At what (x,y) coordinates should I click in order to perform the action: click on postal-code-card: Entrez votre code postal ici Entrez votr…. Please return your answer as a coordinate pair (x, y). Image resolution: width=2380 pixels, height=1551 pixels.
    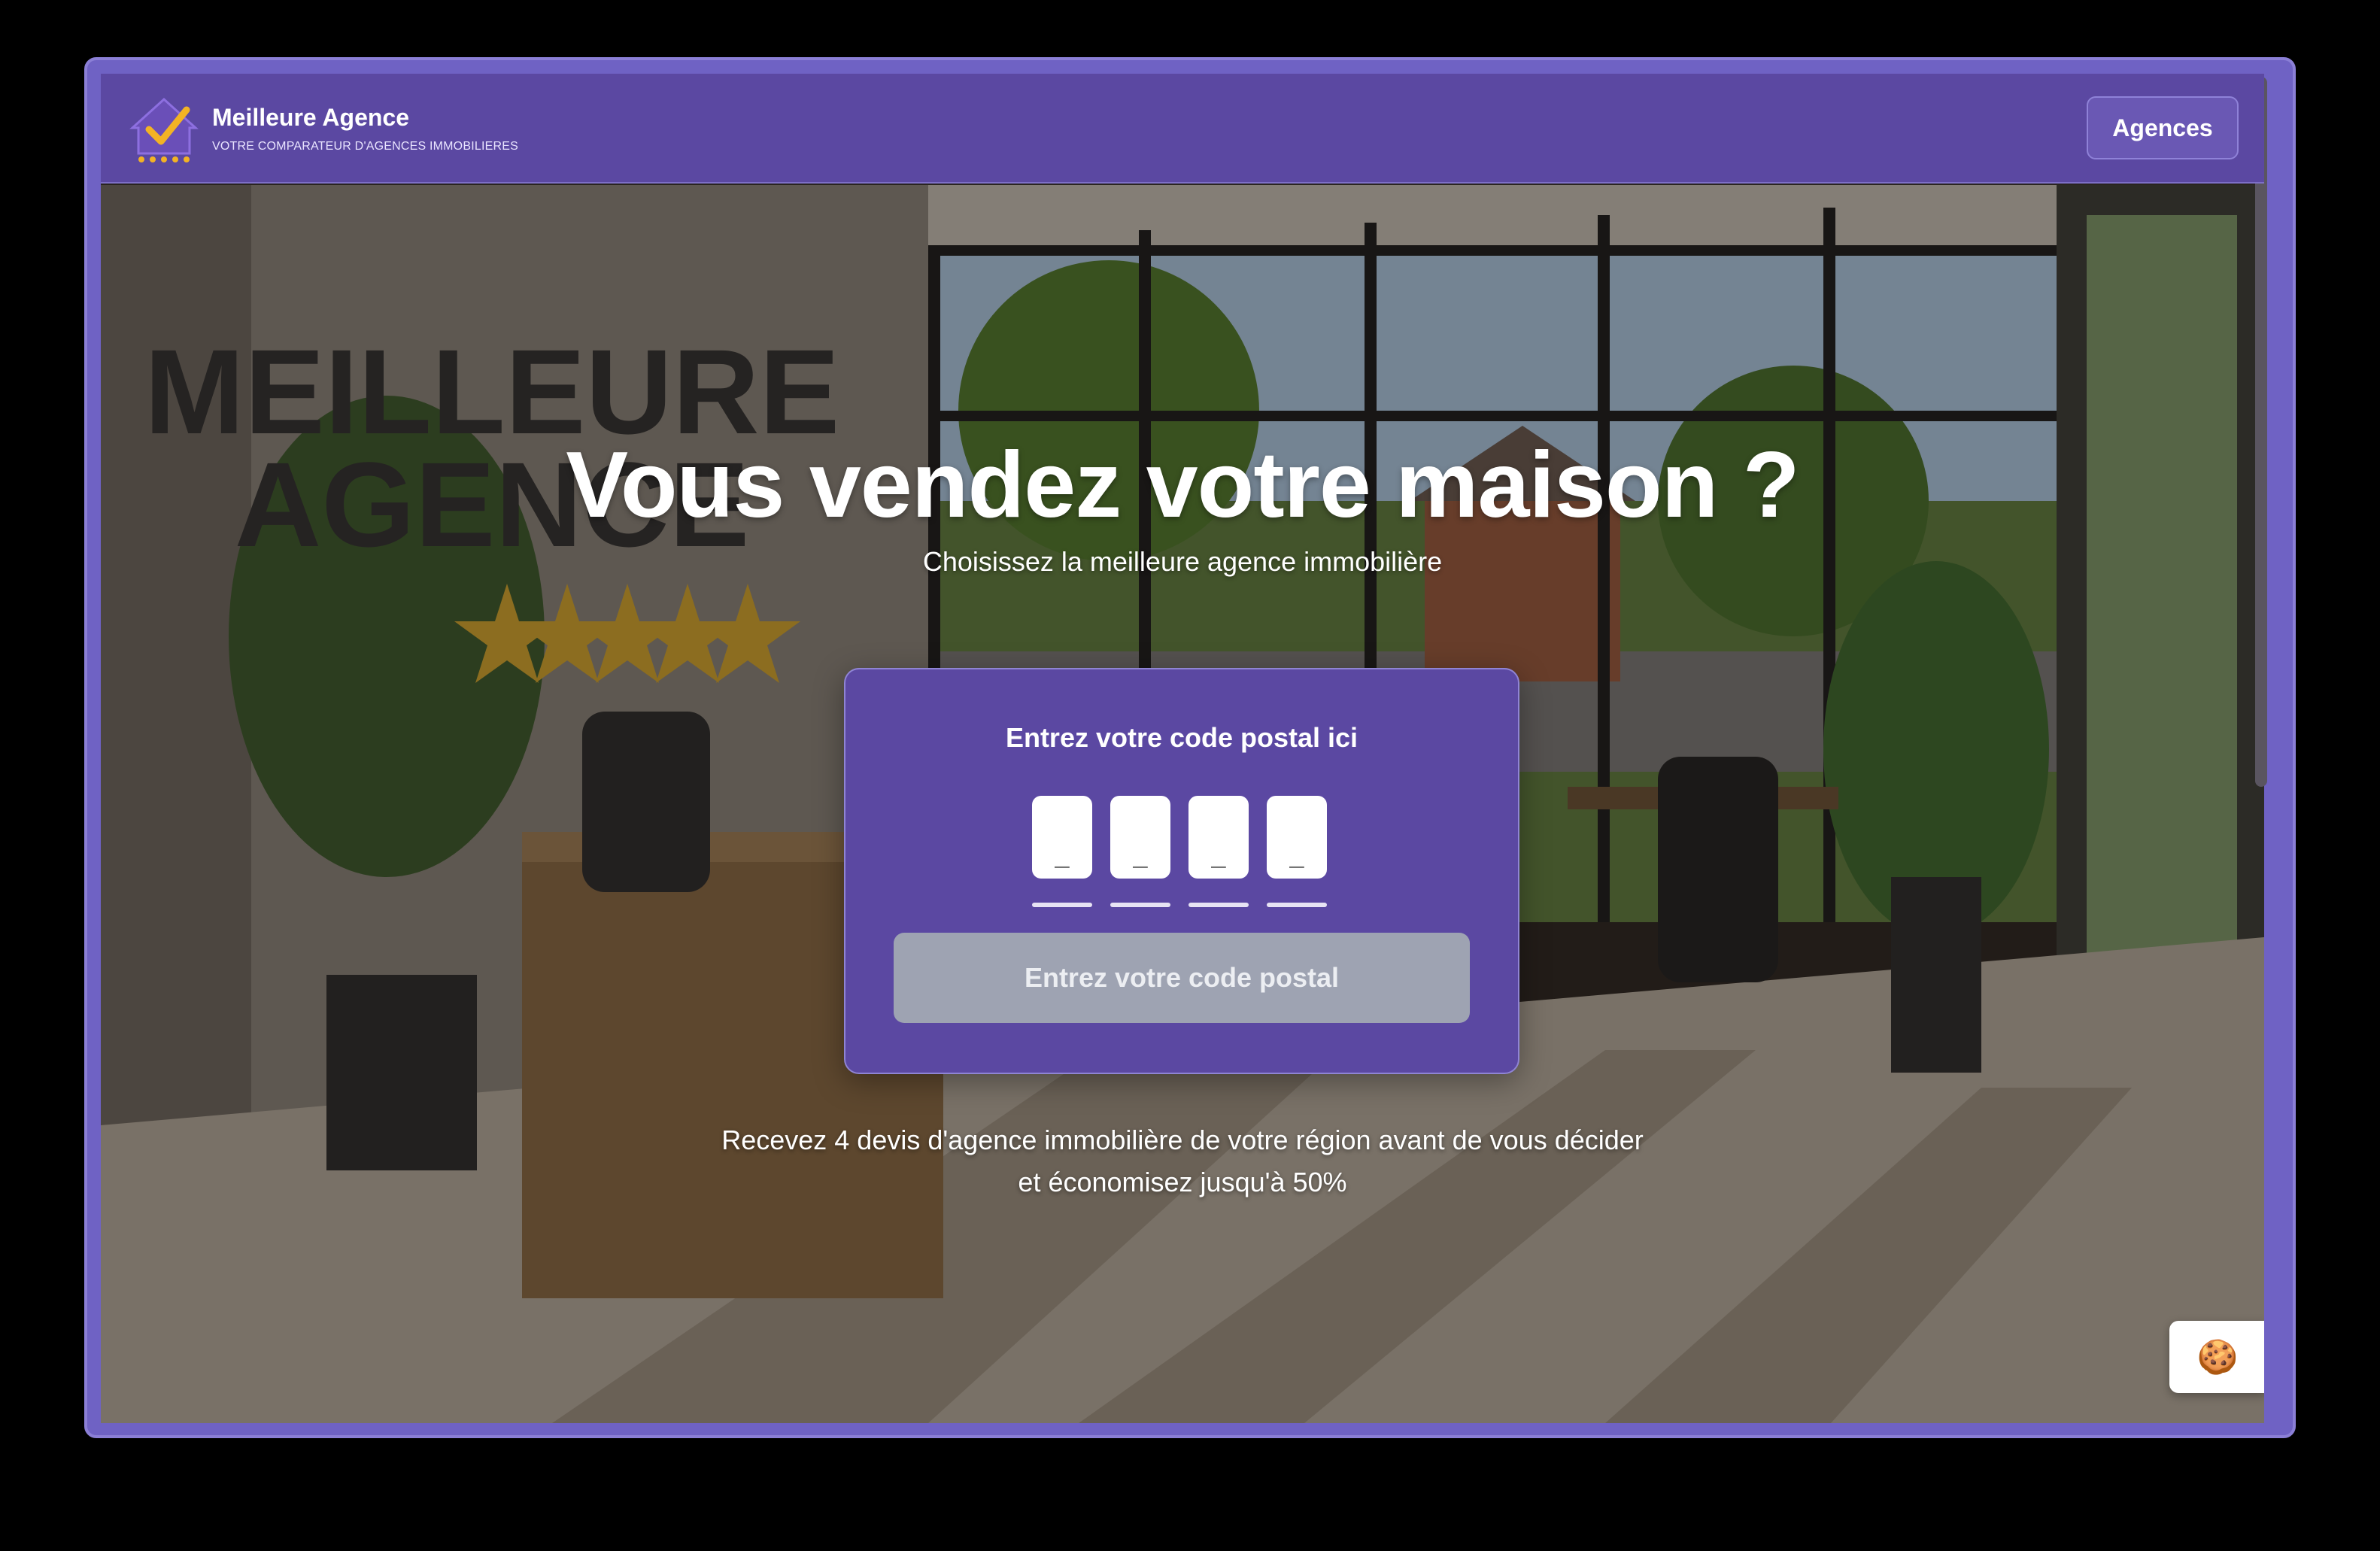
    Looking at the image, I should click on (1181, 871).